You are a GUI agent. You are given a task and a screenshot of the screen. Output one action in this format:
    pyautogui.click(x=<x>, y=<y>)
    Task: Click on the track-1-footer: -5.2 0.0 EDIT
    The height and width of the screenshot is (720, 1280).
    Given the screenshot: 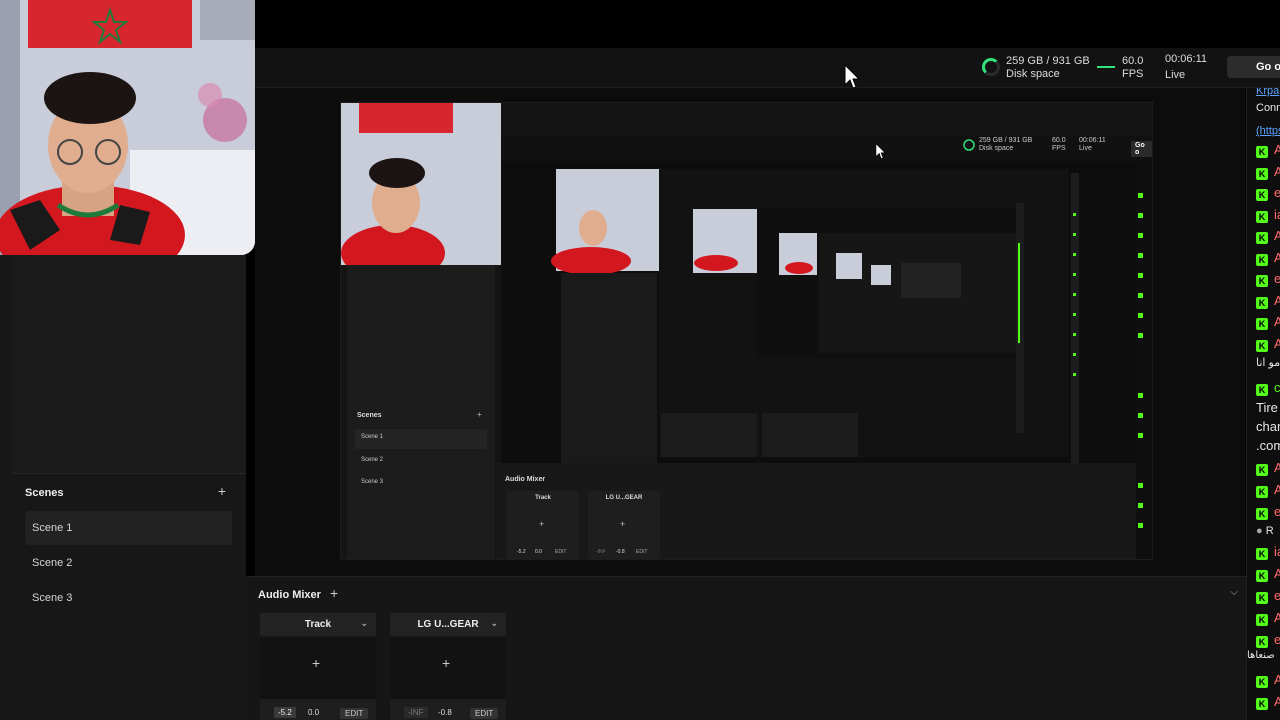 What is the action you would take?
    pyautogui.click(x=318, y=712)
    